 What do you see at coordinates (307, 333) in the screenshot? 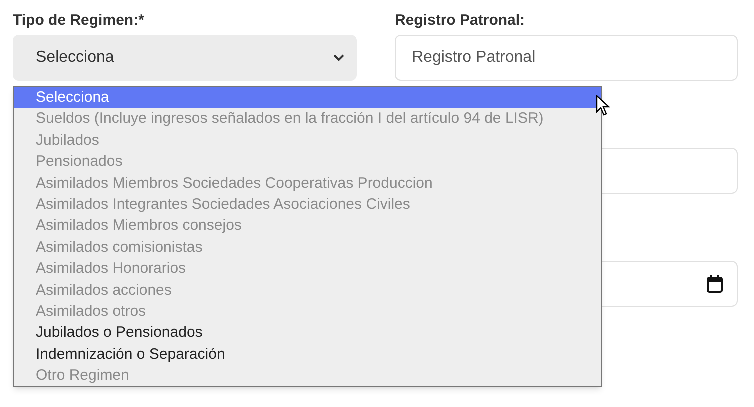
I see `dropdown-option: Jubilados o Pensionados` at bounding box center [307, 333].